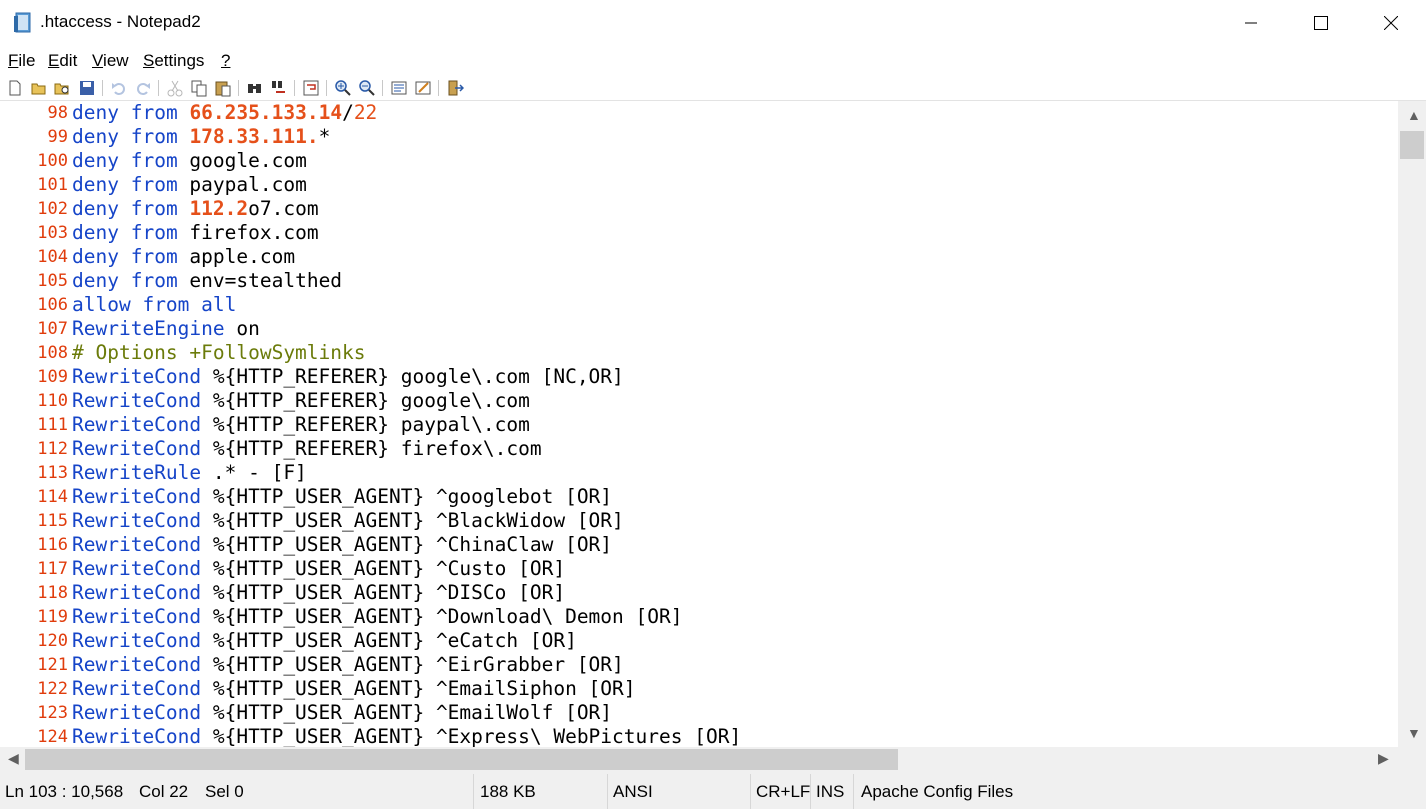 The image size is (1426, 809). What do you see at coordinates (219, 352) in the screenshot?
I see `code-token-comment: # Options +FollowSymlinks` at bounding box center [219, 352].